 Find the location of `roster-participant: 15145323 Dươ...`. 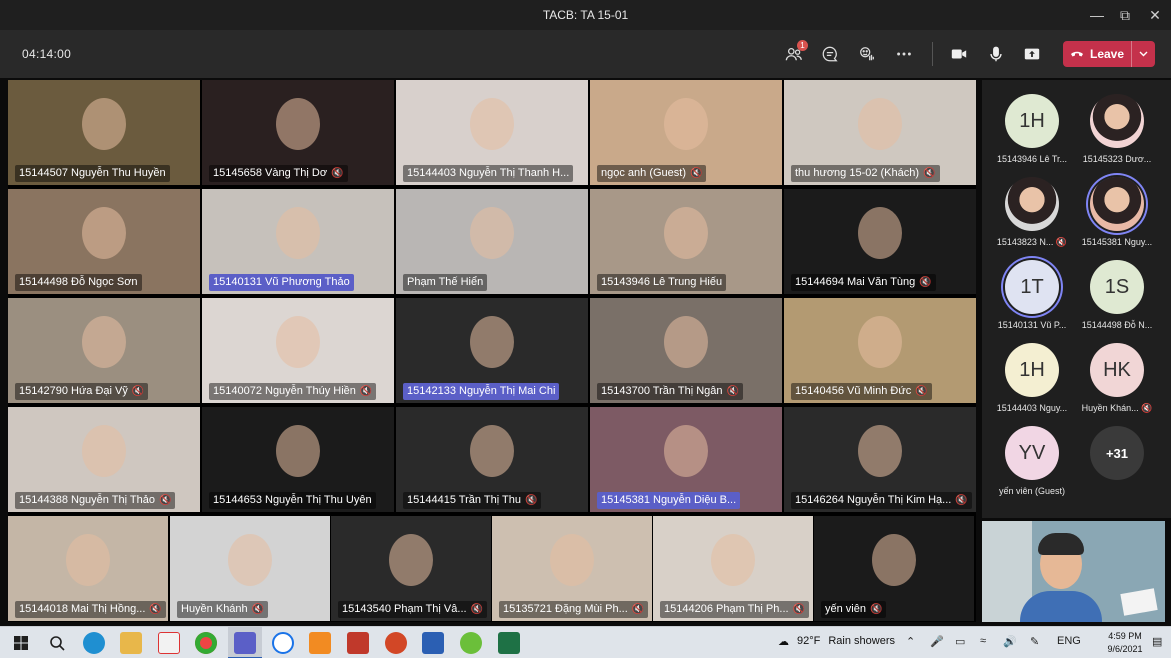

roster-participant: 15145323 Dươ... is located at coordinates (1117, 129).